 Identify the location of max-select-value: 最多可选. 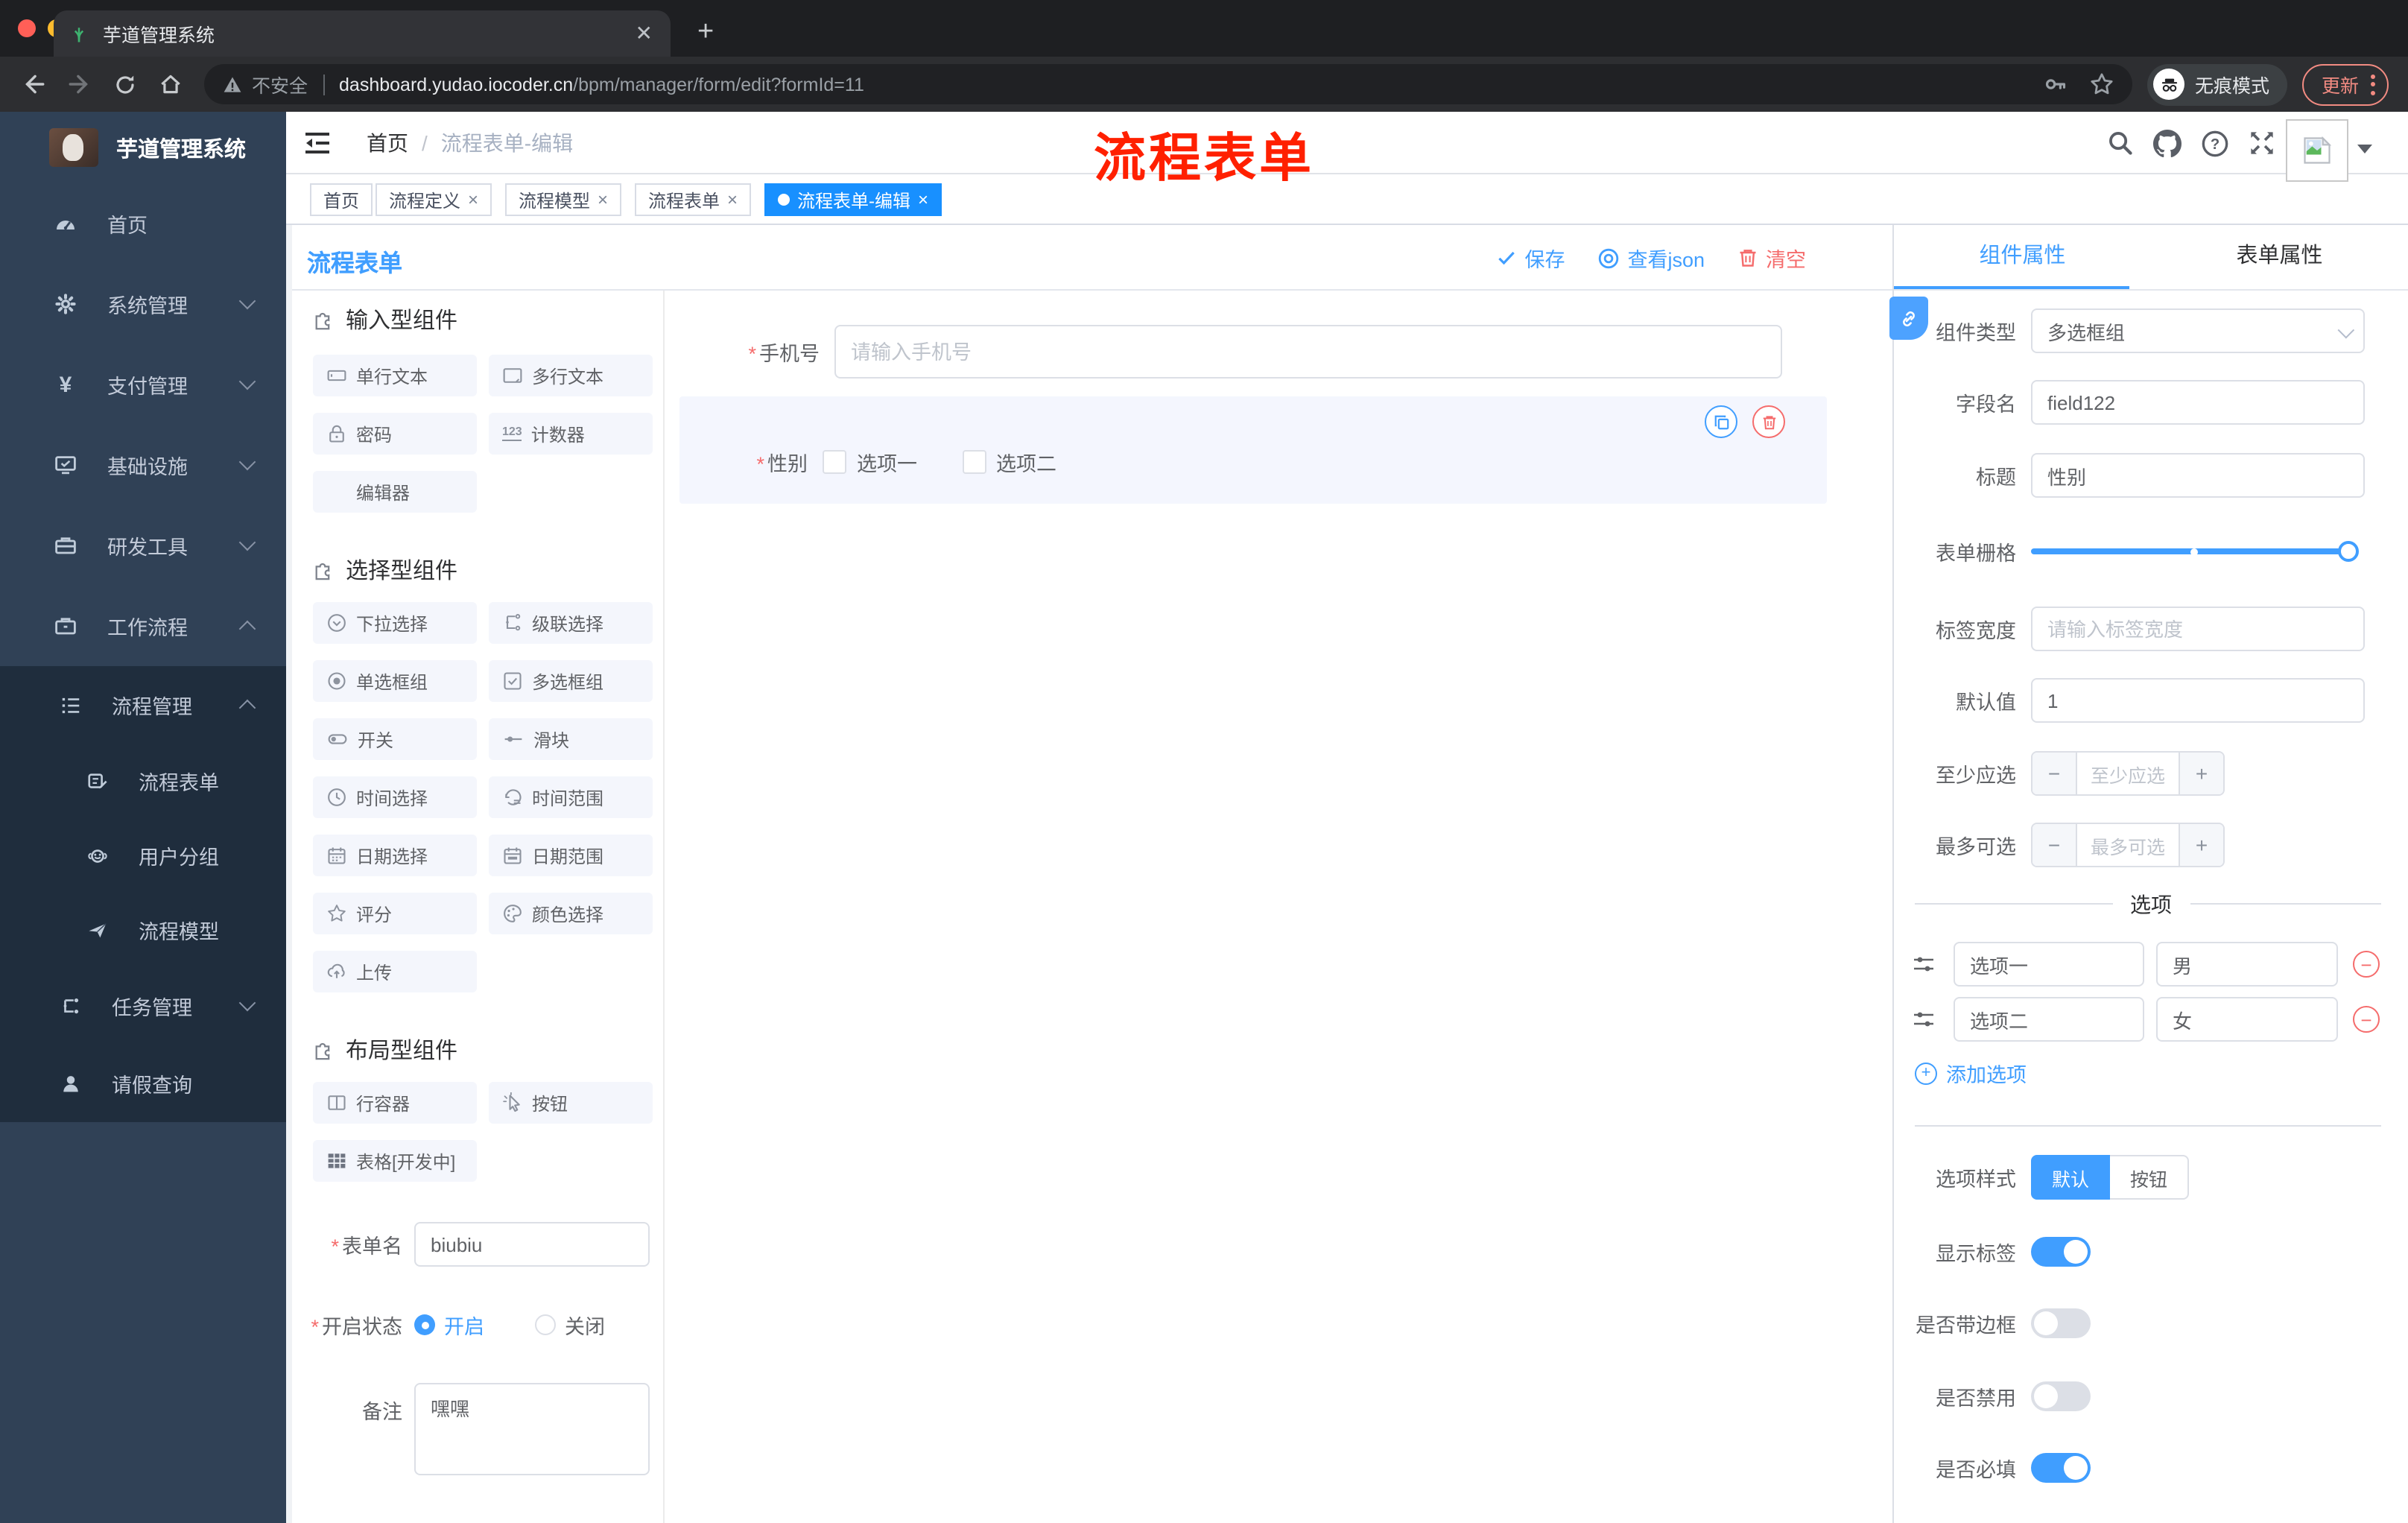
(2128, 845).